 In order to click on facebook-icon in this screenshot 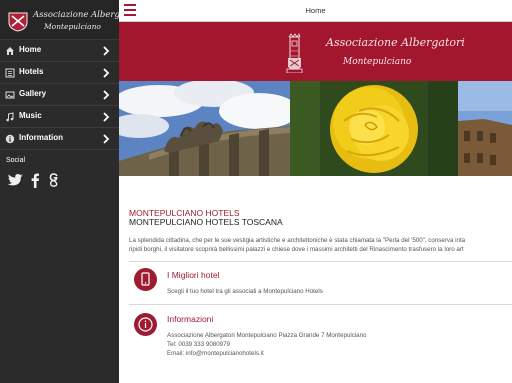, I will do `click(35, 180)`.